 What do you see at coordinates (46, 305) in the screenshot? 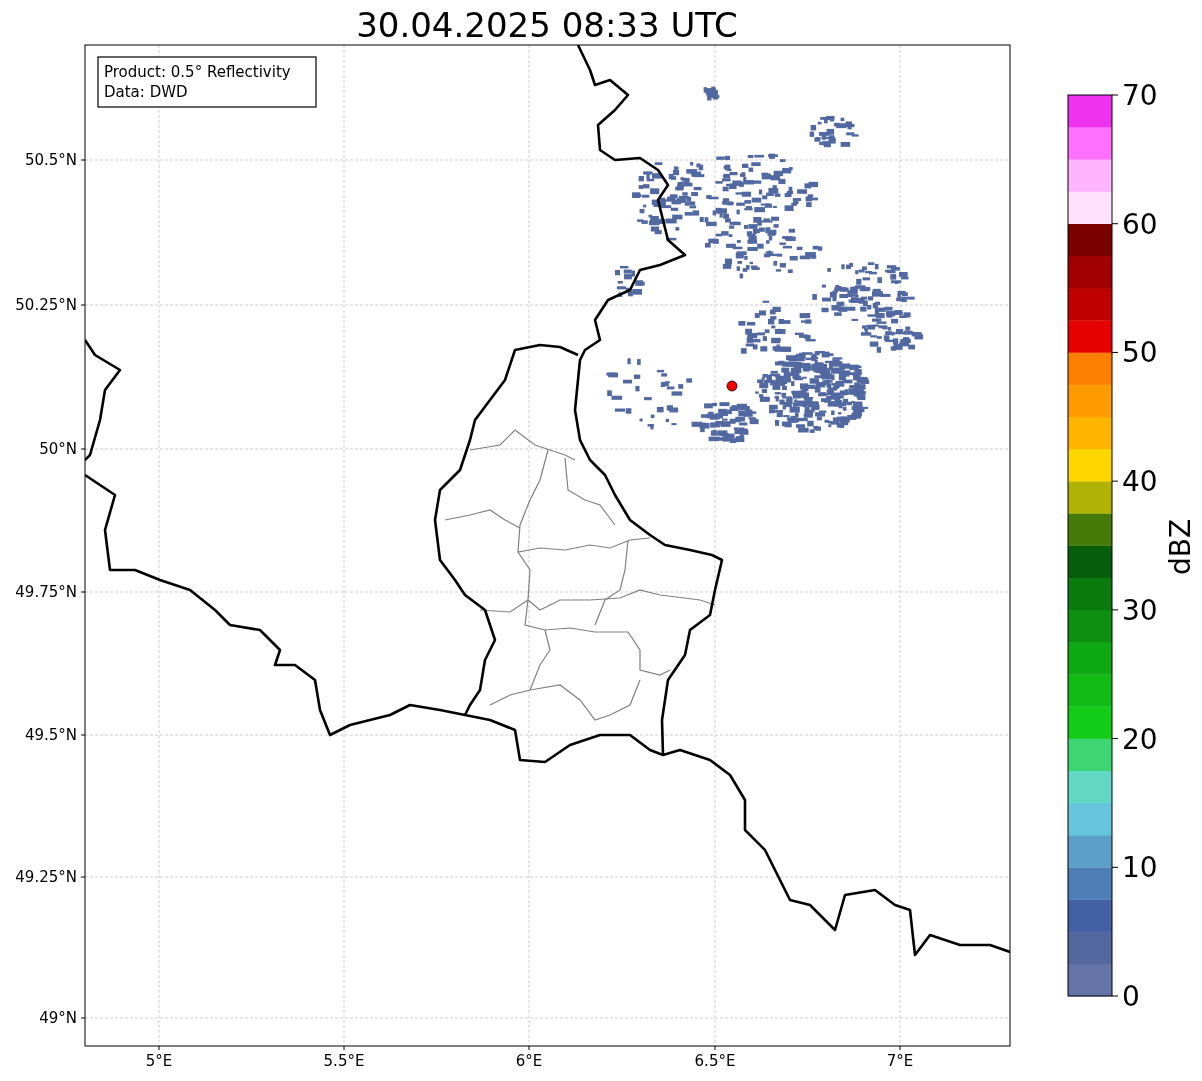
I see `y-tick-label: 50.25°N` at bounding box center [46, 305].